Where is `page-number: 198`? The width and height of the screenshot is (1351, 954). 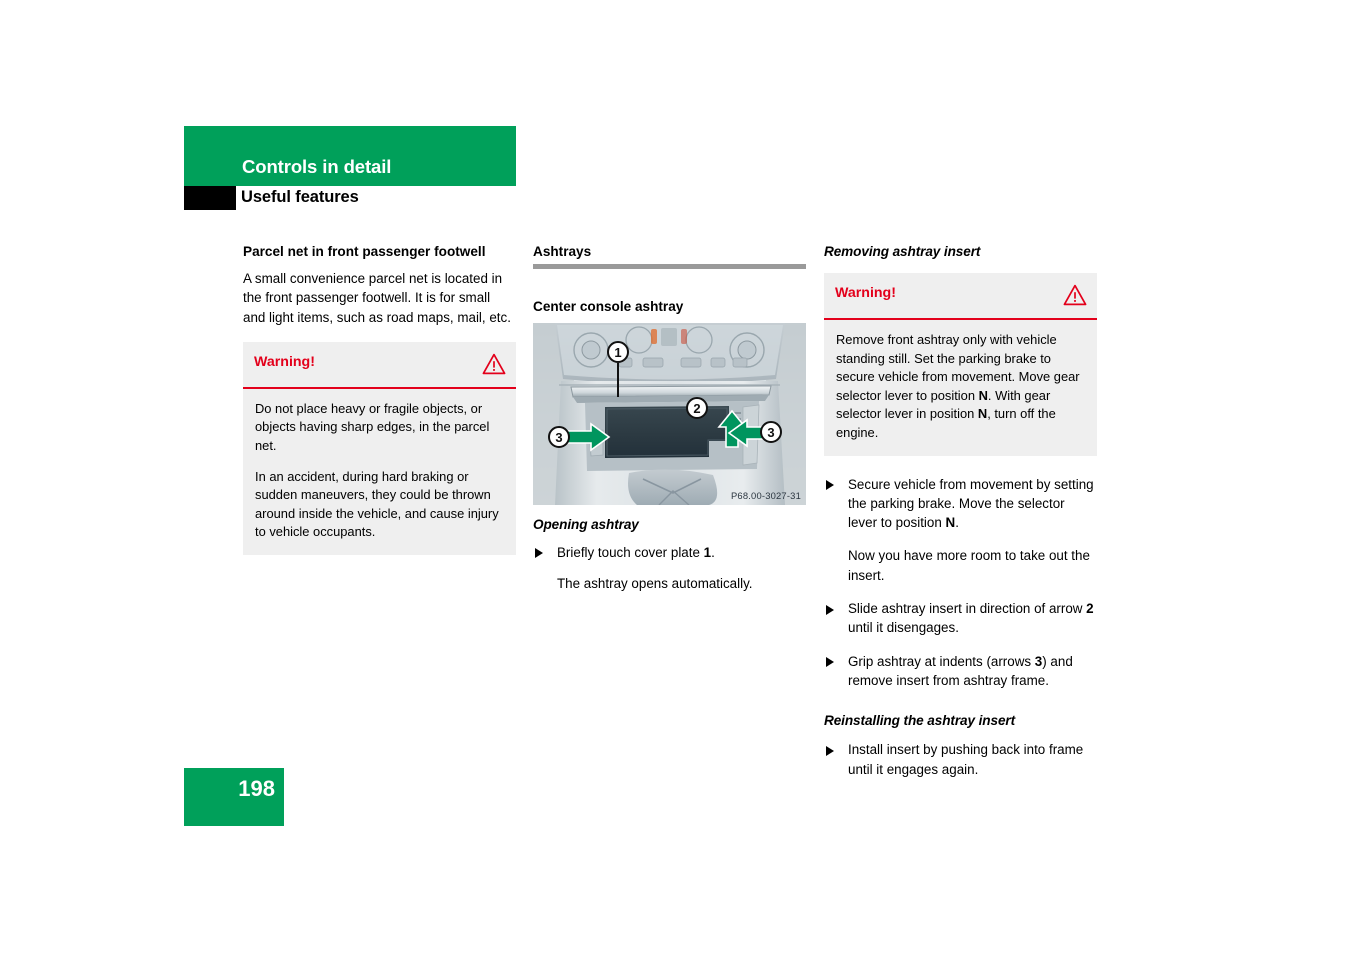 page-number: 198 is located at coordinates (256, 788).